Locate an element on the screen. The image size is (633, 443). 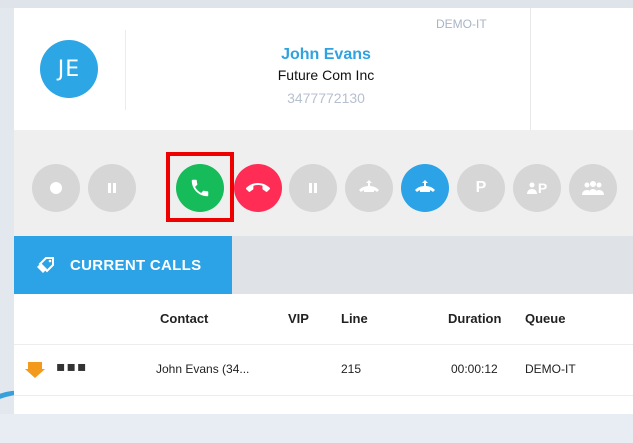
row-menu-button: ▪▪▪ is located at coordinates (71, 367).